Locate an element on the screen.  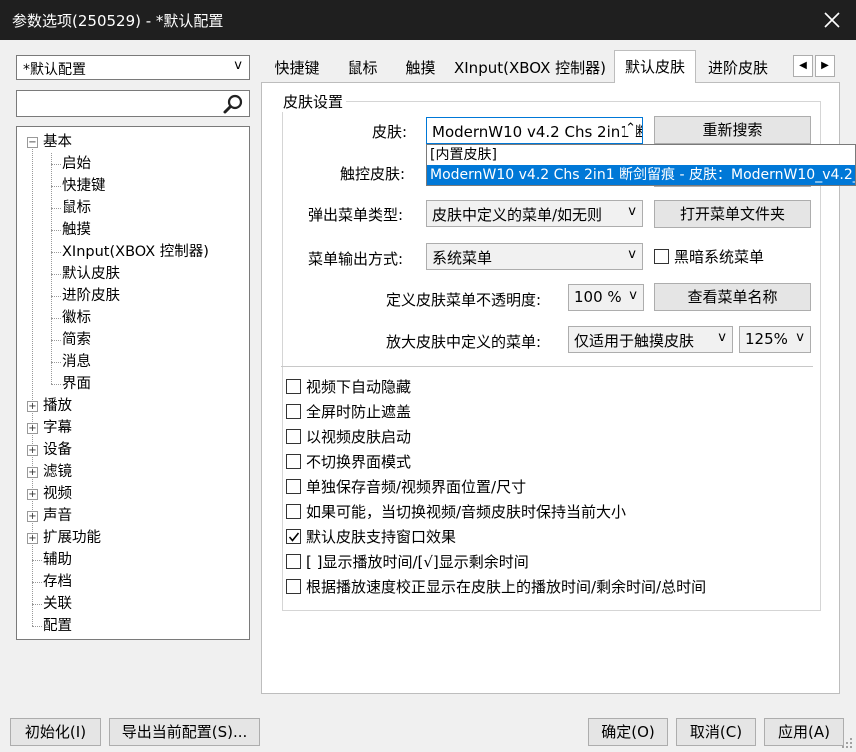
dark-menu-checkbox: 黑暗系统菜单 is located at coordinates (734, 257).